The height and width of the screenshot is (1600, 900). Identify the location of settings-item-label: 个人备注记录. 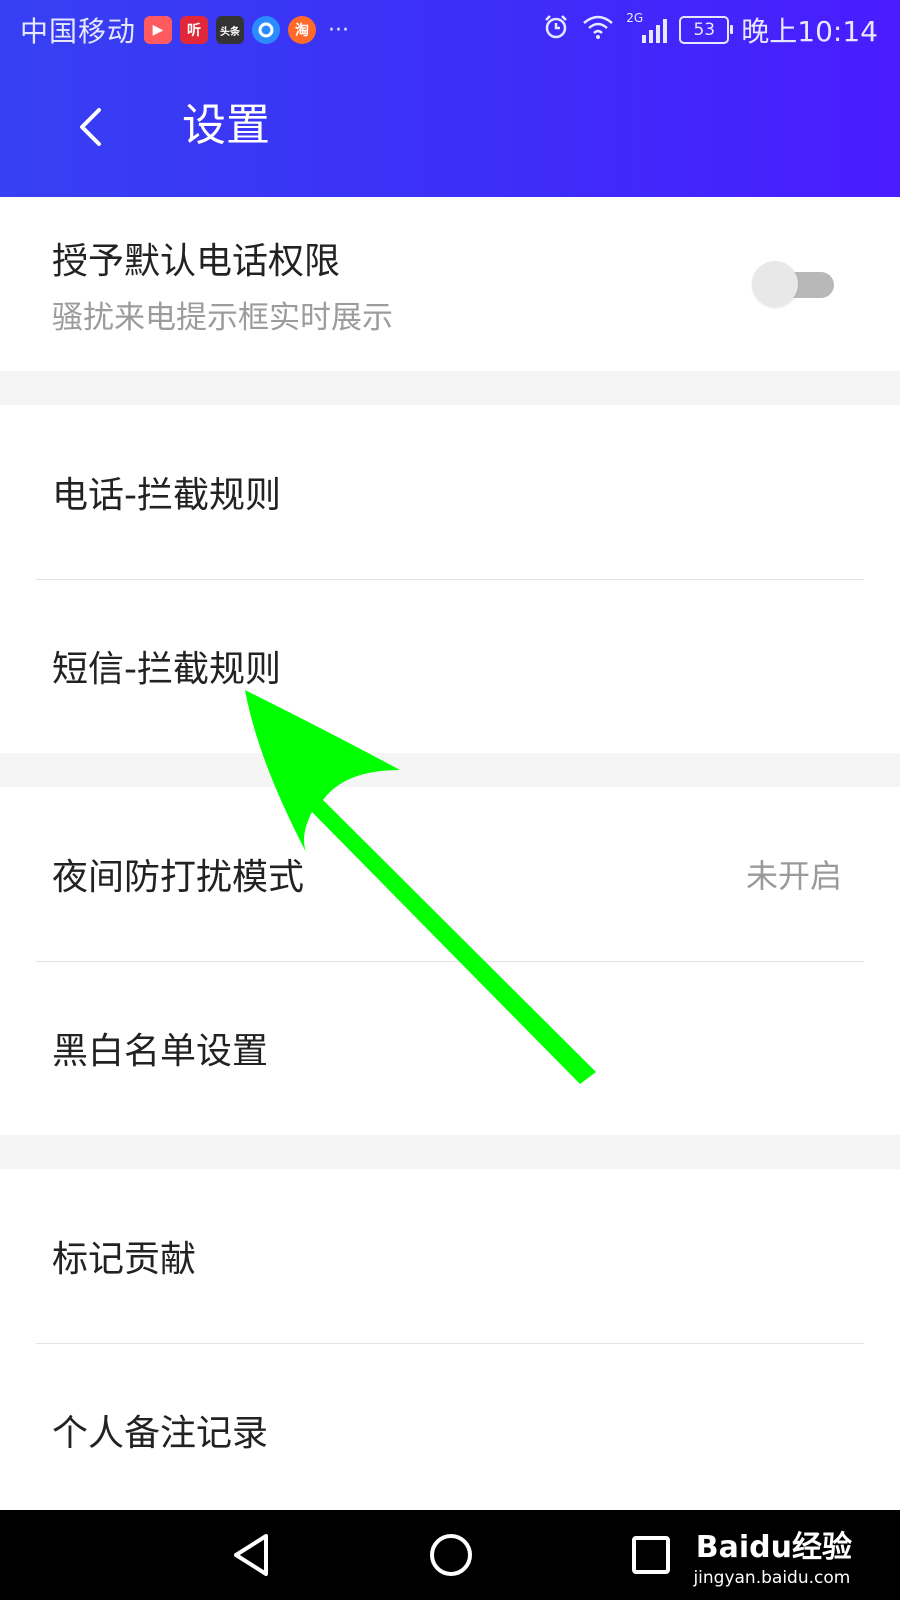
(160, 1433).